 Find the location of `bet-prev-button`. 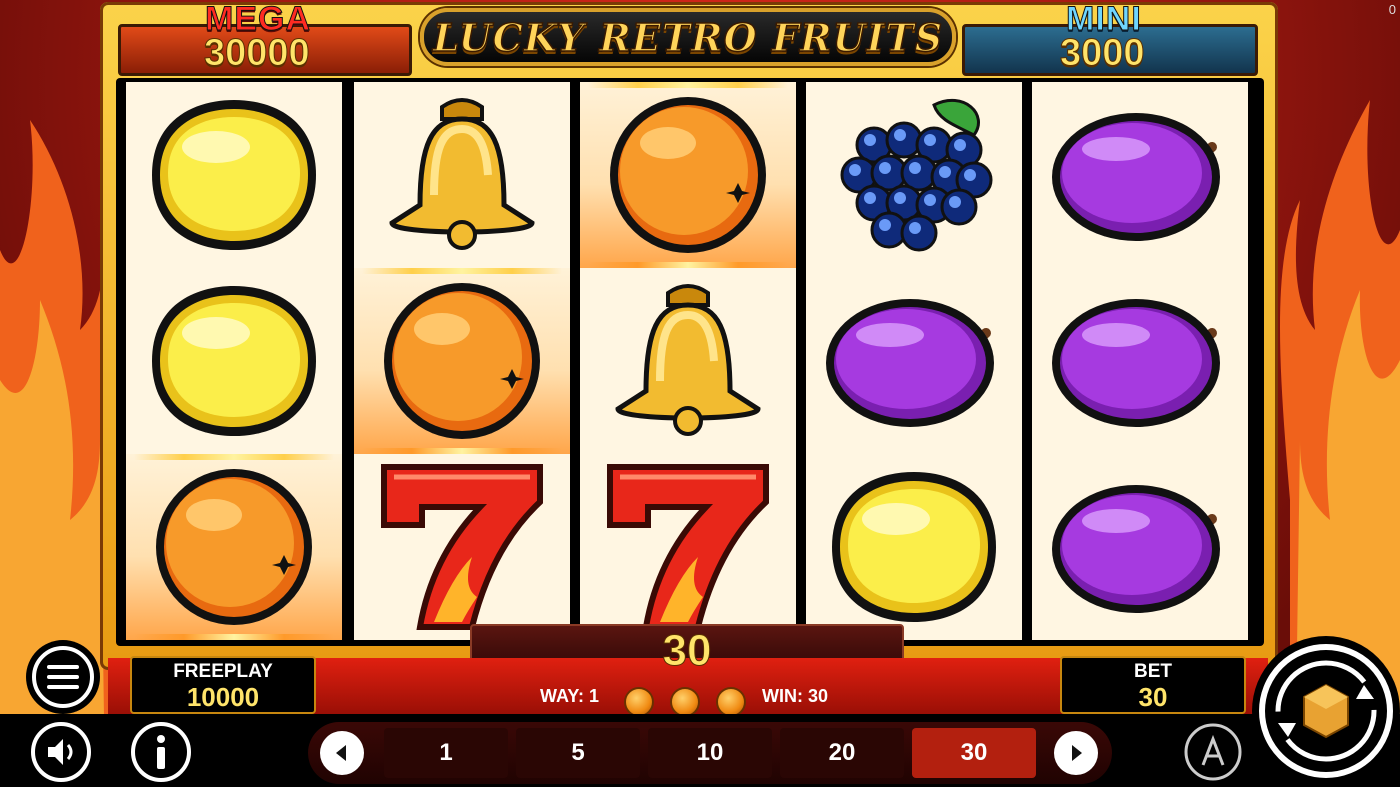

bet-prev-button is located at coordinates (342, 753).